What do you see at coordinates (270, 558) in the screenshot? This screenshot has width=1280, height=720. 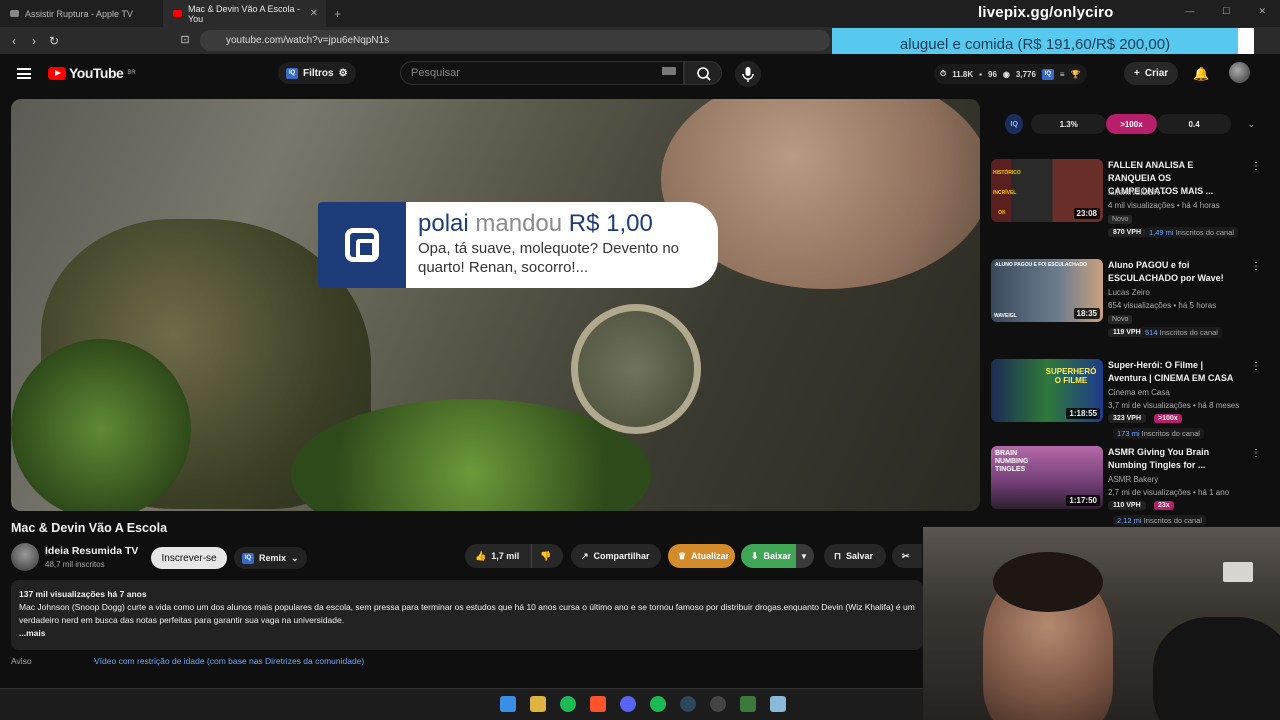 I see `remix-button: IQ Remix ⌄` at bounding box center [270, 558].